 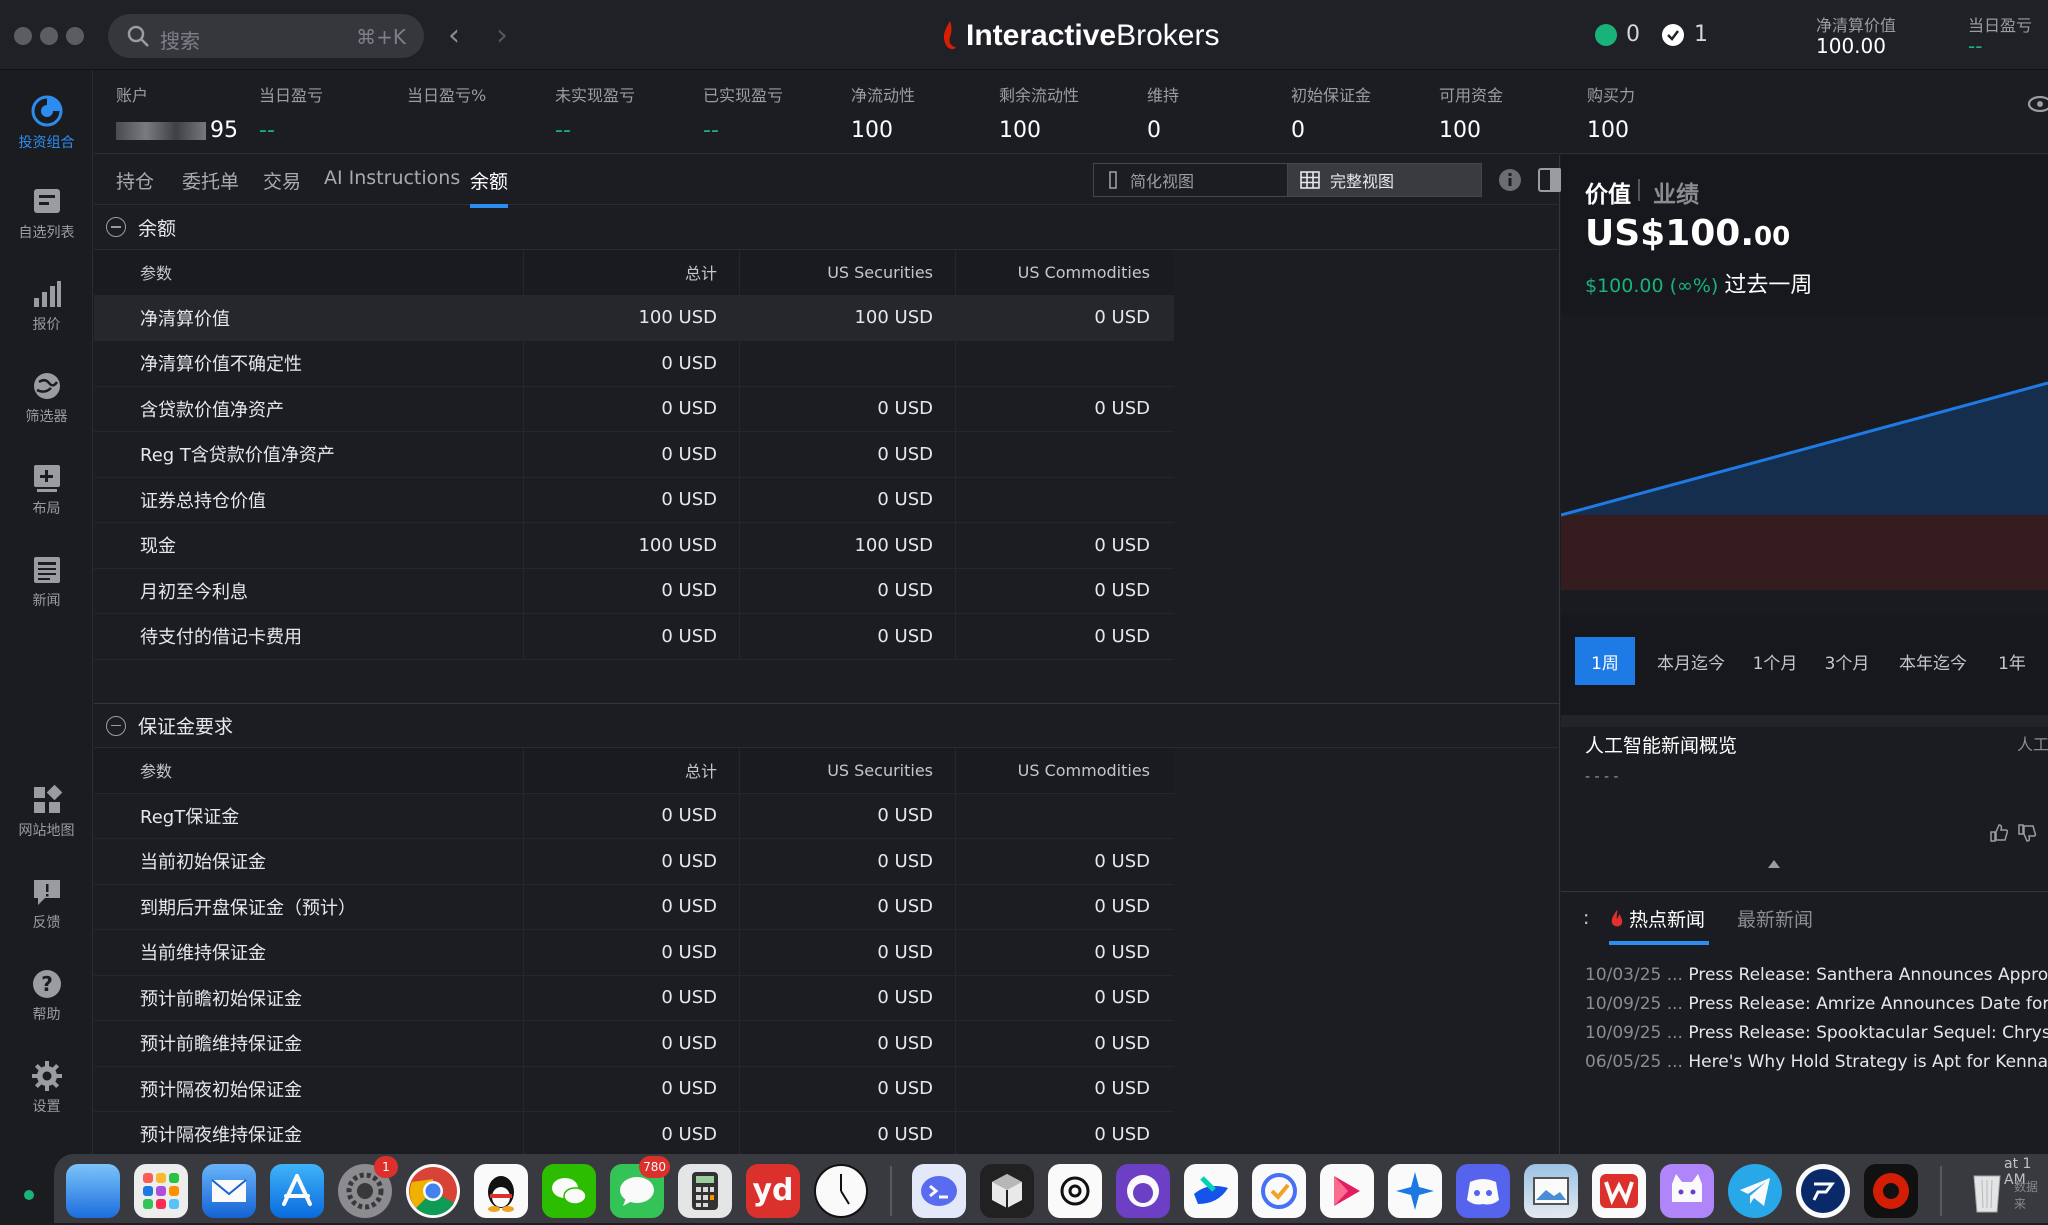 I want to click on mail-icon, so click(x=229, y=1191).